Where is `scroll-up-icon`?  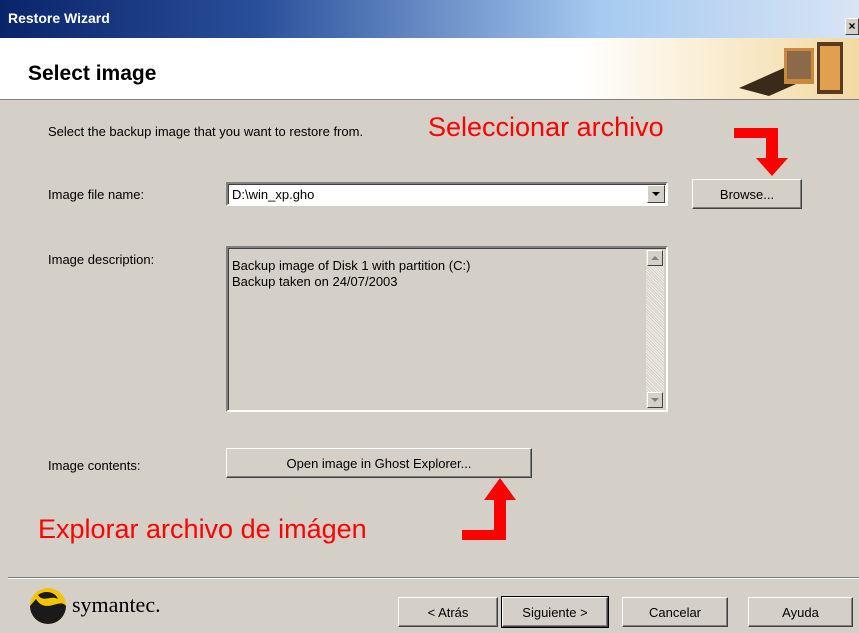 scroll-up-icon is located at coordinates (655, 258).